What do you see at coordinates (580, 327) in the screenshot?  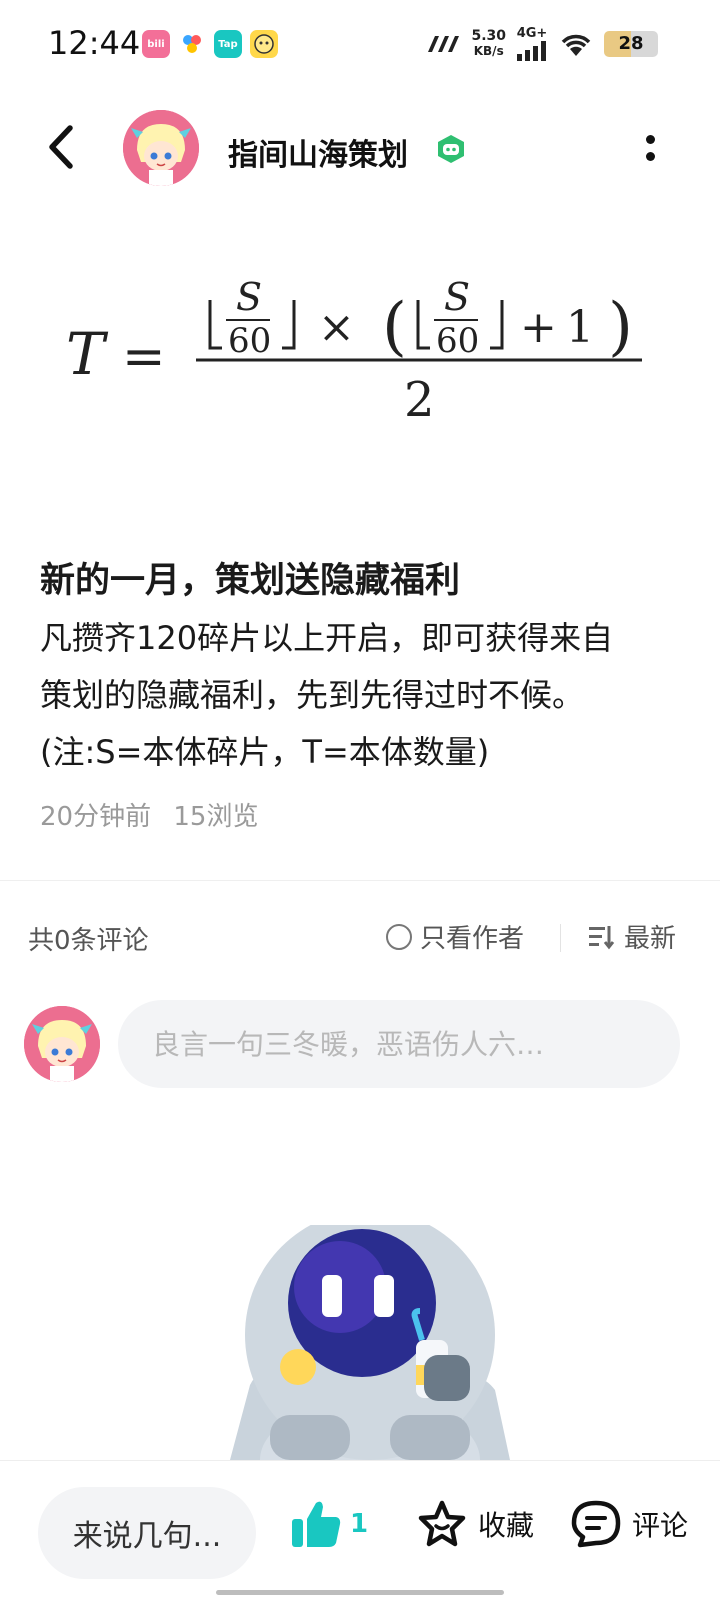 I see `svg-text: 1` at bounding box center [580, 327].